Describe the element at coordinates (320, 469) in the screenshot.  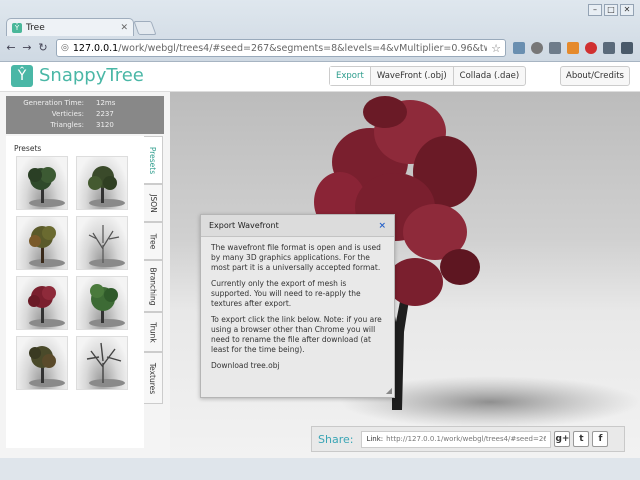
I see `window-bottom-bar` at that location.